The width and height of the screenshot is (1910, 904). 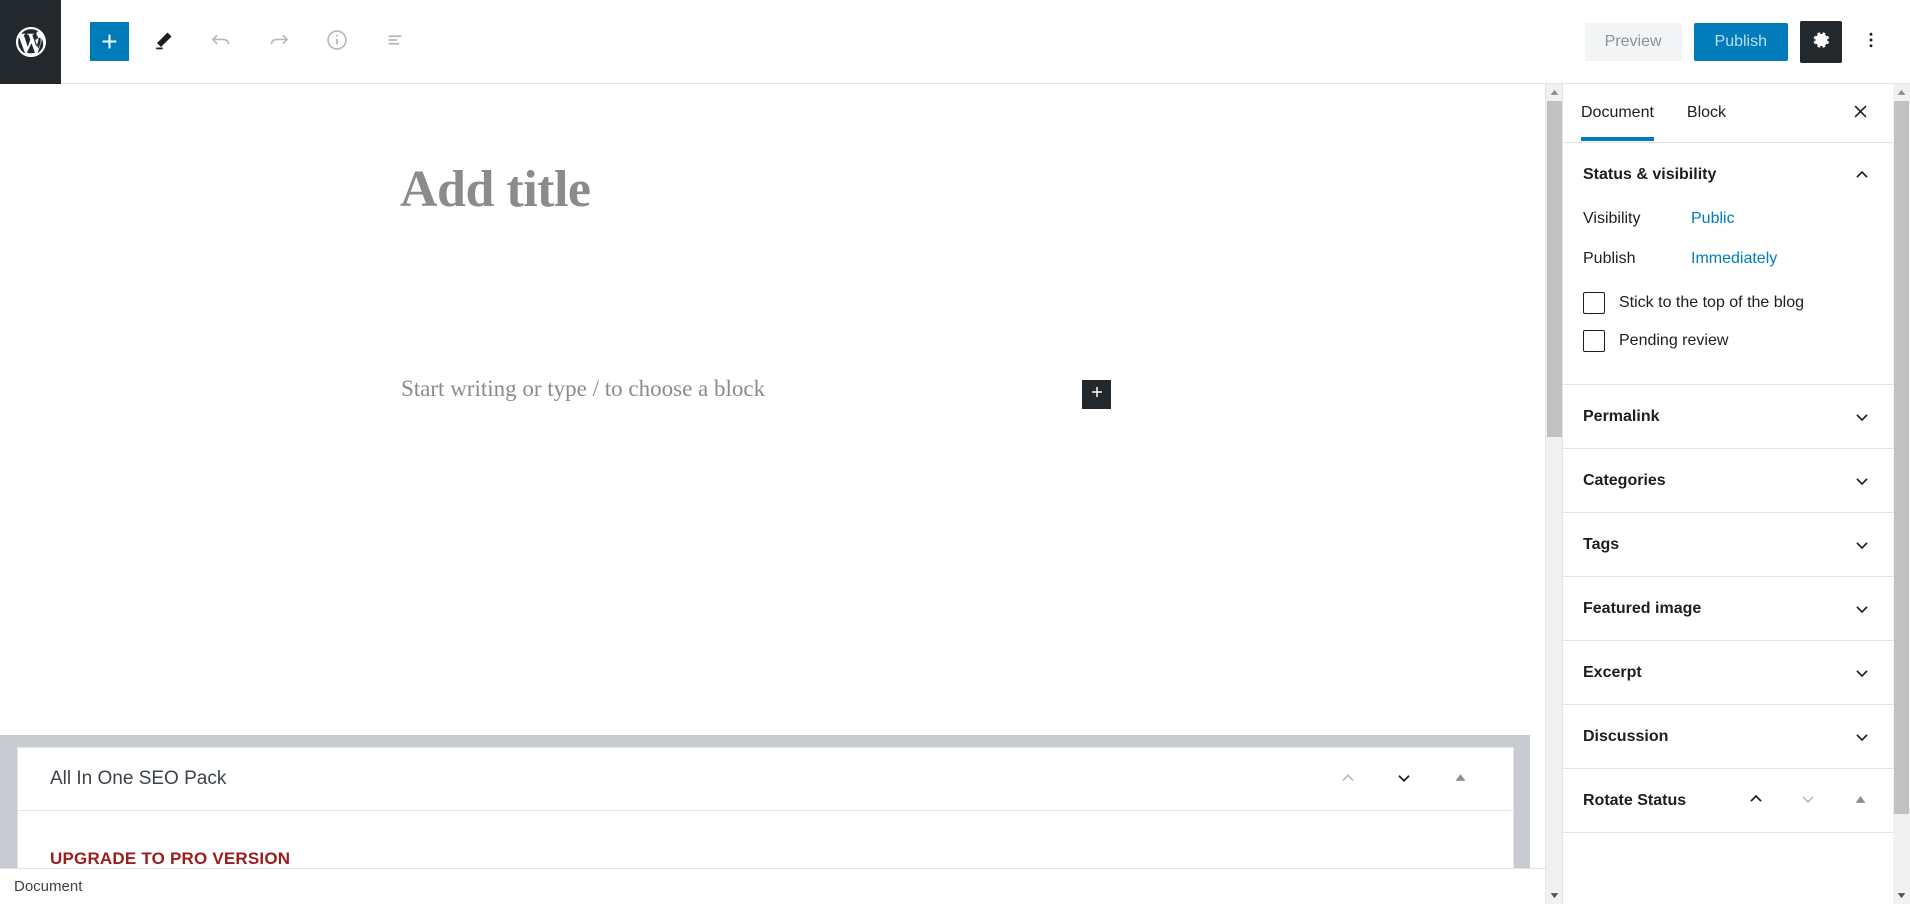 I want to click on scroll-up-arrow-icon, so click(x=1554, y=92).